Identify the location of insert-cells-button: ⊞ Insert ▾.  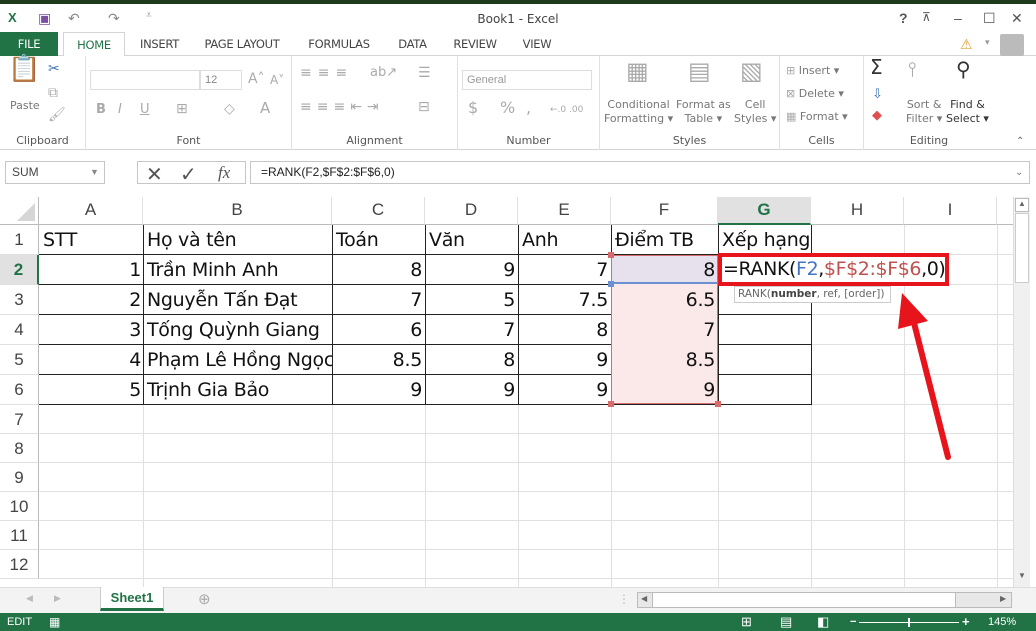
(812, 71).